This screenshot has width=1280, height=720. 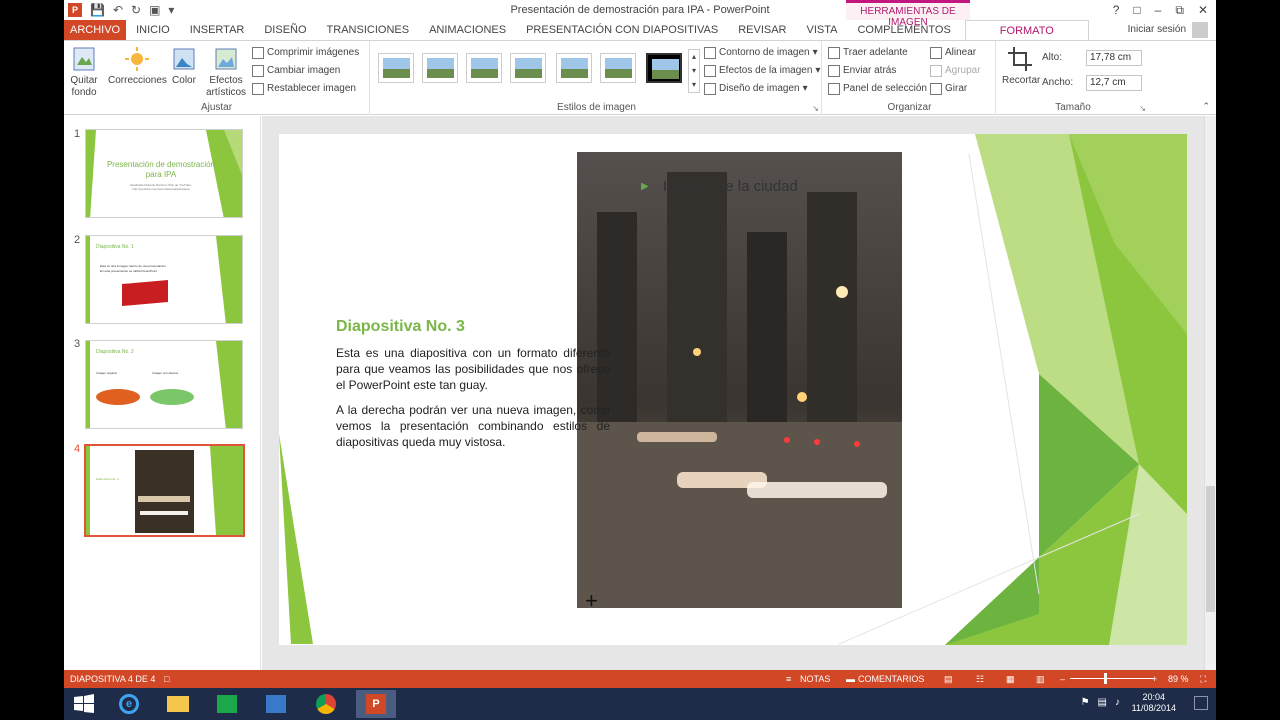 I want to click on tab-insertar: INSERTAR, so click(x=217, y=30).